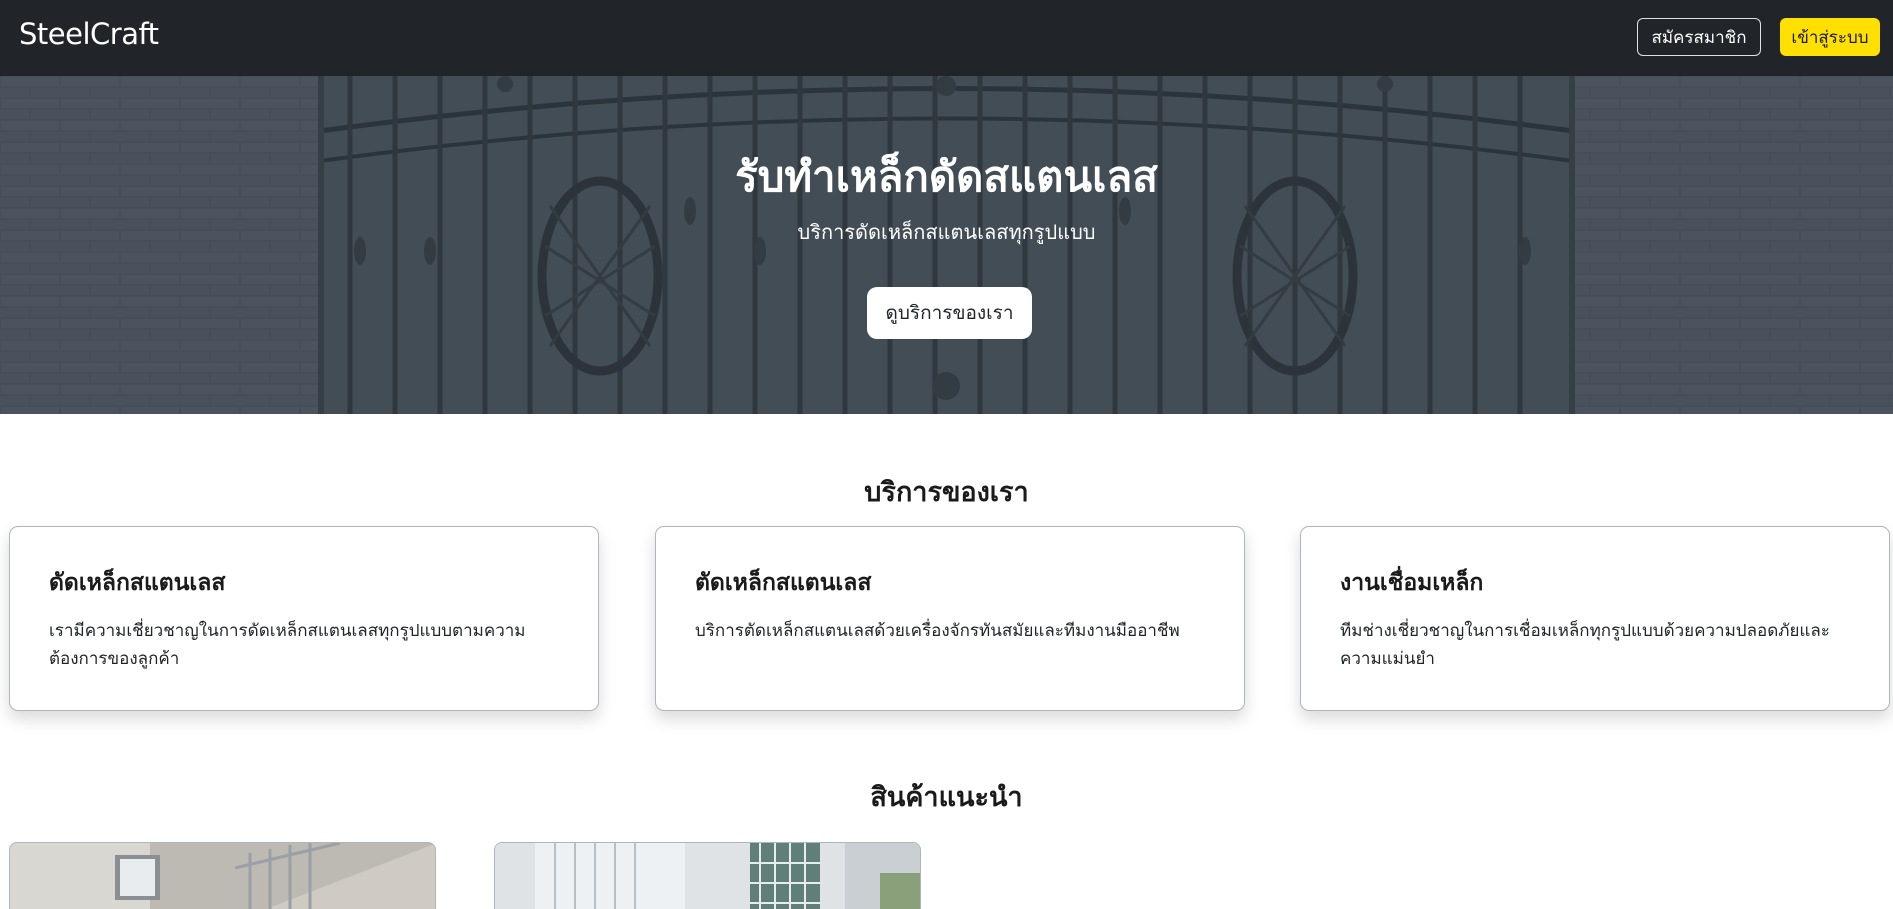  Describe the element at coordinates (946, 797) in the screenshot. I see `products-section-title: สินค้าแนะนำ` at that location.